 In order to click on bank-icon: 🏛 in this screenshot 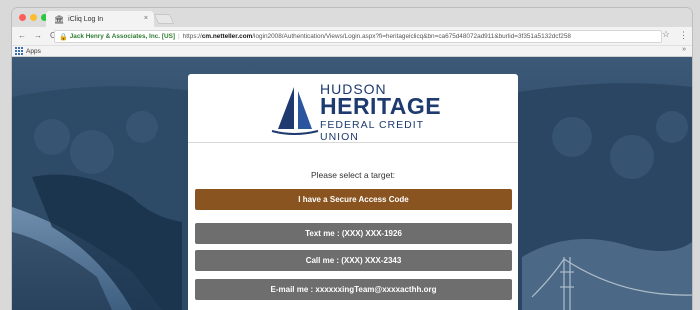, I will do `click(59, 19)`.